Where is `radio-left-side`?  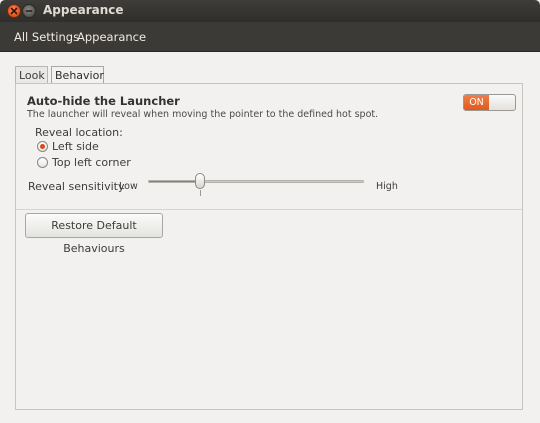 radio-left-side is located at coordinates (42, 146).